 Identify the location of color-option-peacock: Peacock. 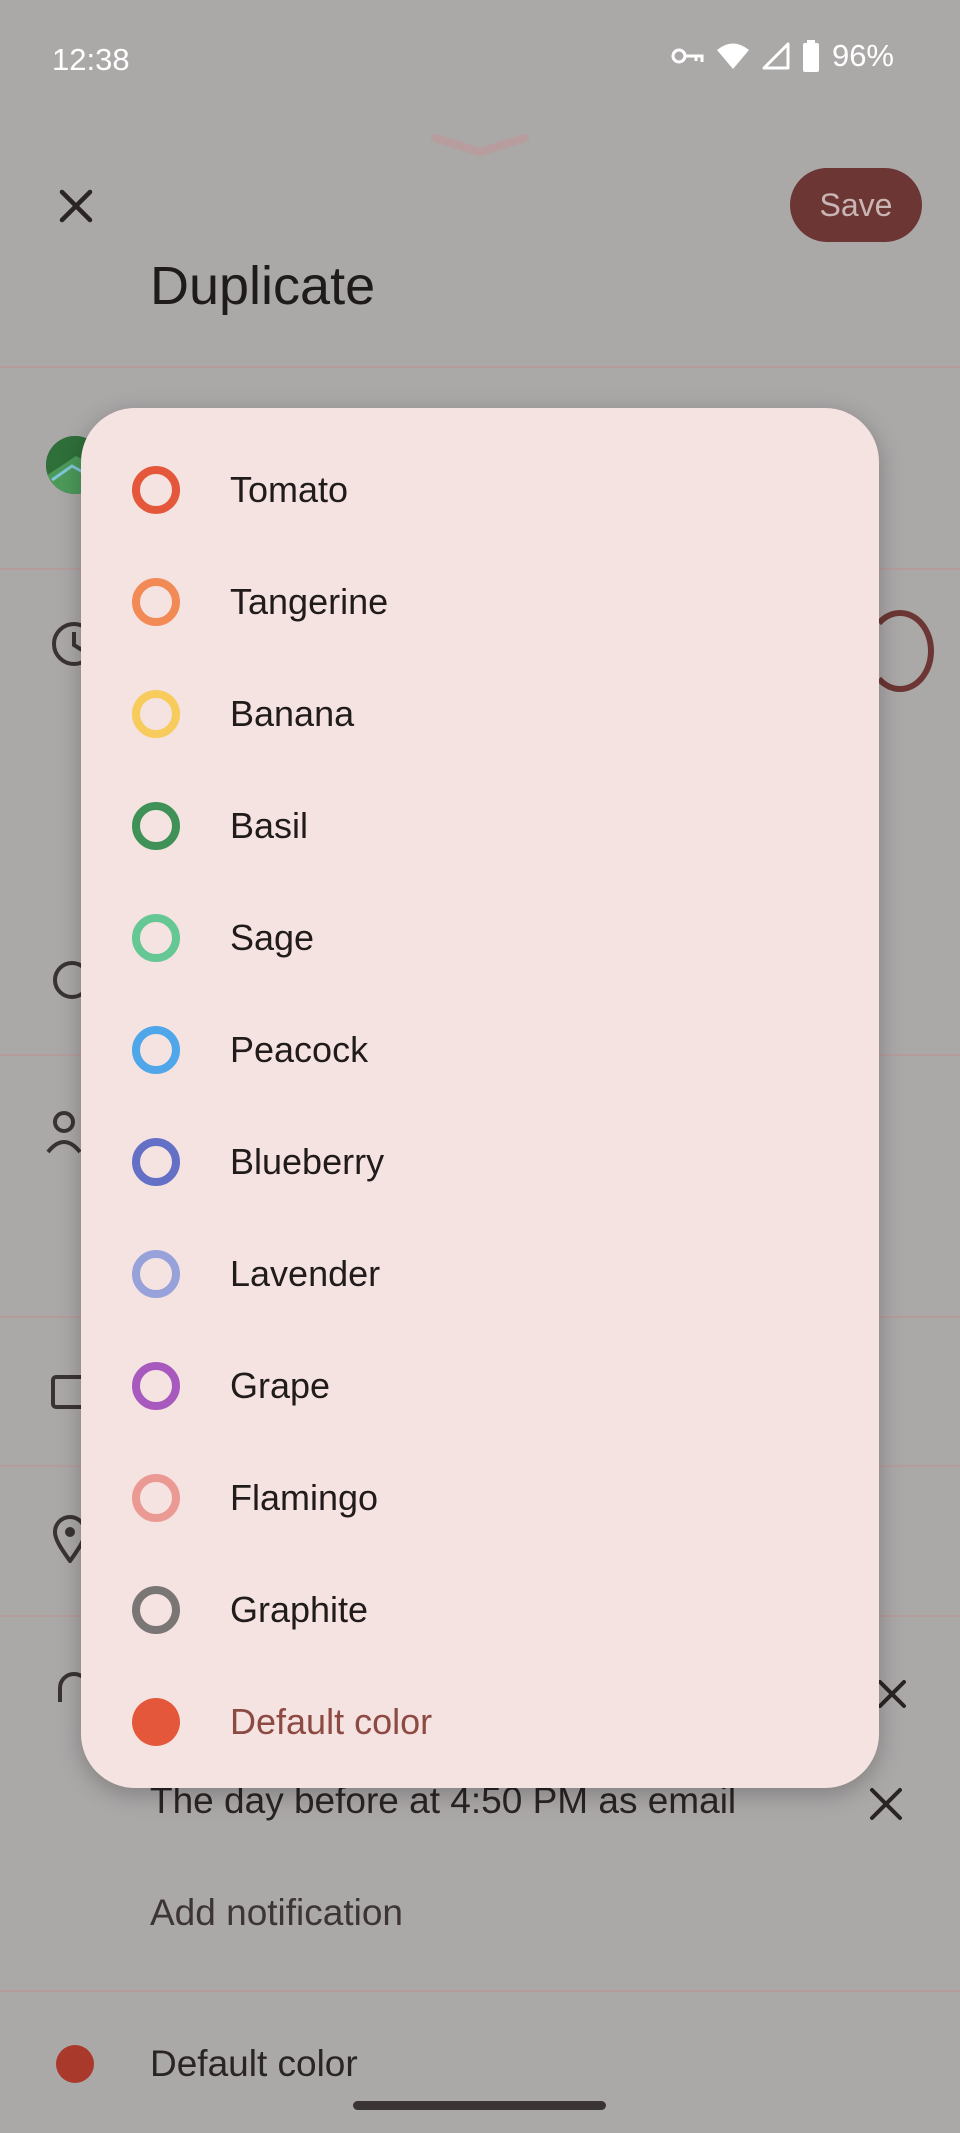
(480, 1050).